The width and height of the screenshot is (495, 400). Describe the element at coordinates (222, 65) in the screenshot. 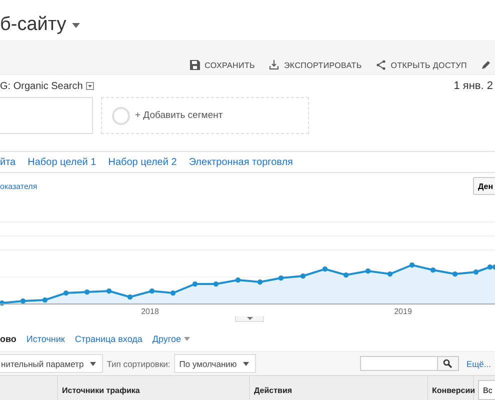

I see `save-button: СОХРАНИТЬ` at that location.